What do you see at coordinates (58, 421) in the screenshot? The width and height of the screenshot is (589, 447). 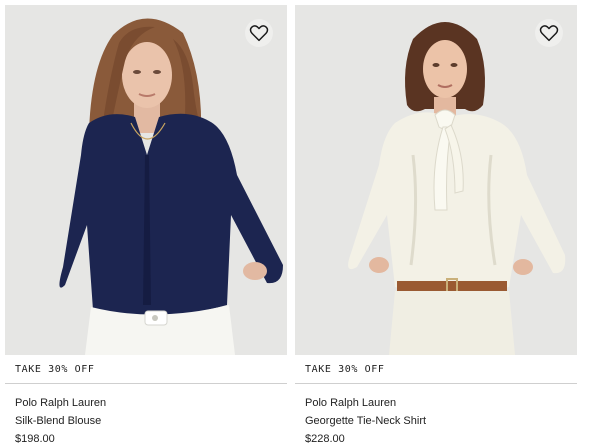 I see `product-name: Silk-Blend Blouse` at bounding box center [58, 421].